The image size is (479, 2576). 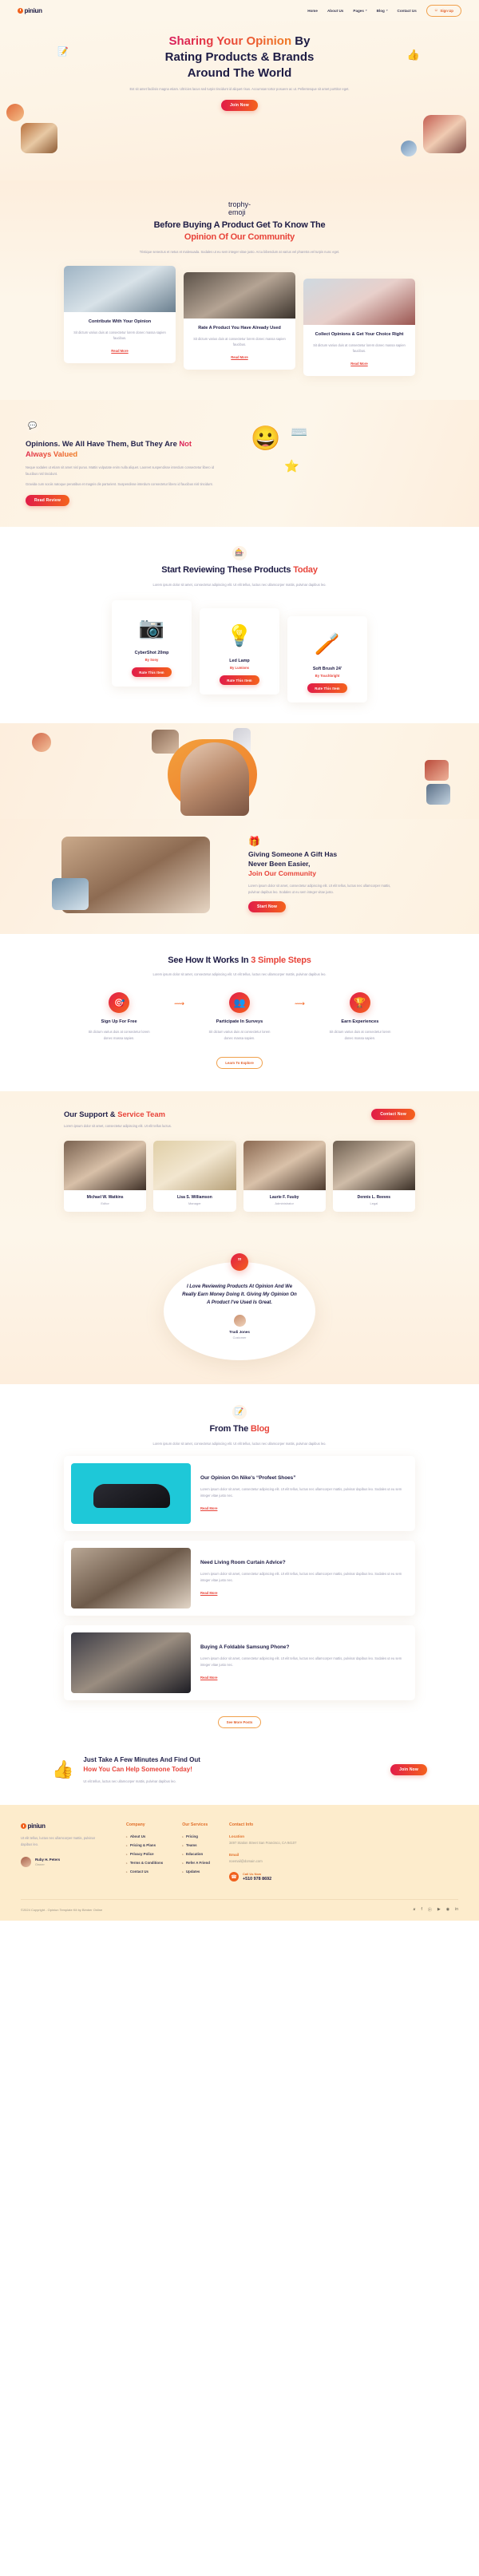 What do you see at coordinates (103, 443) in the screenshot?
I see `opinions-title-main: Opinions. We All Have Them, But They Are` at bounding box center [103, 443].